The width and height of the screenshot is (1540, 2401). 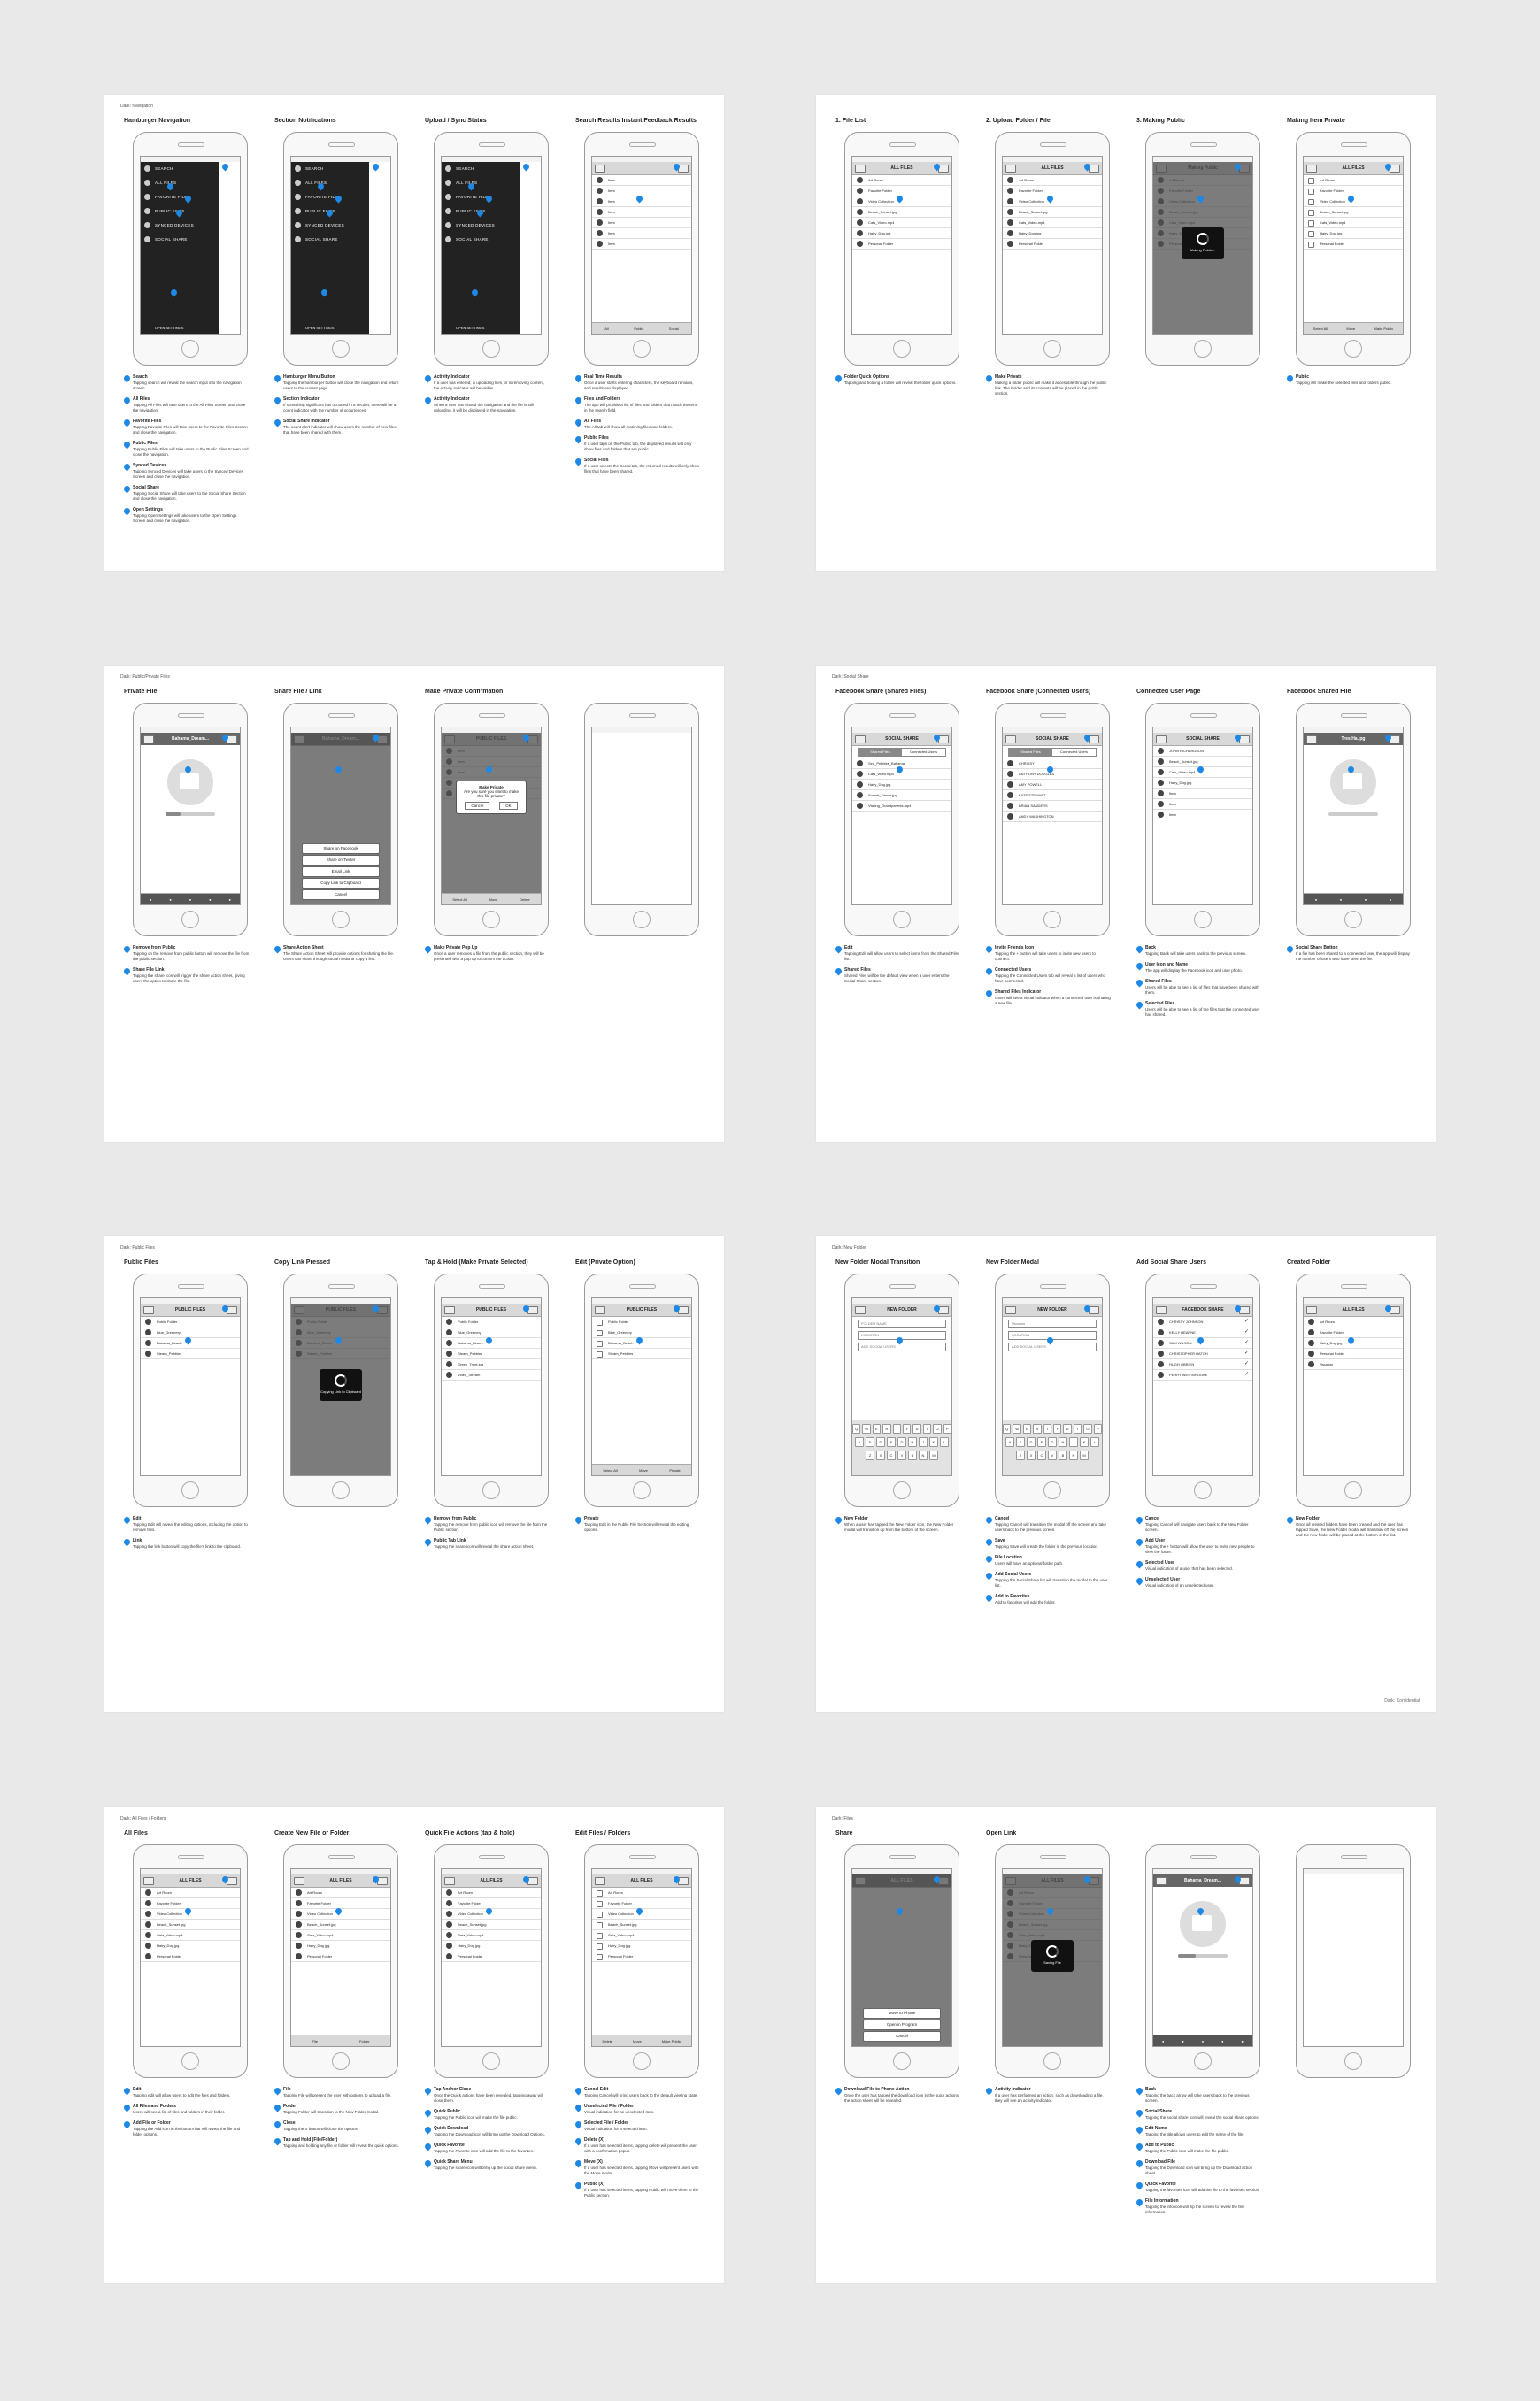 I want to click on keyboard-key: W, so click(x=1017, y=1429).